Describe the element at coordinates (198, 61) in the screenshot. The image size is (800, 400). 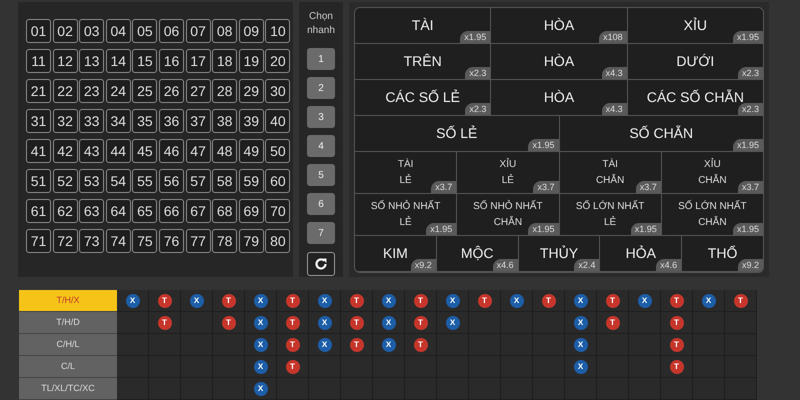
I see `number-button: 17` at that location.